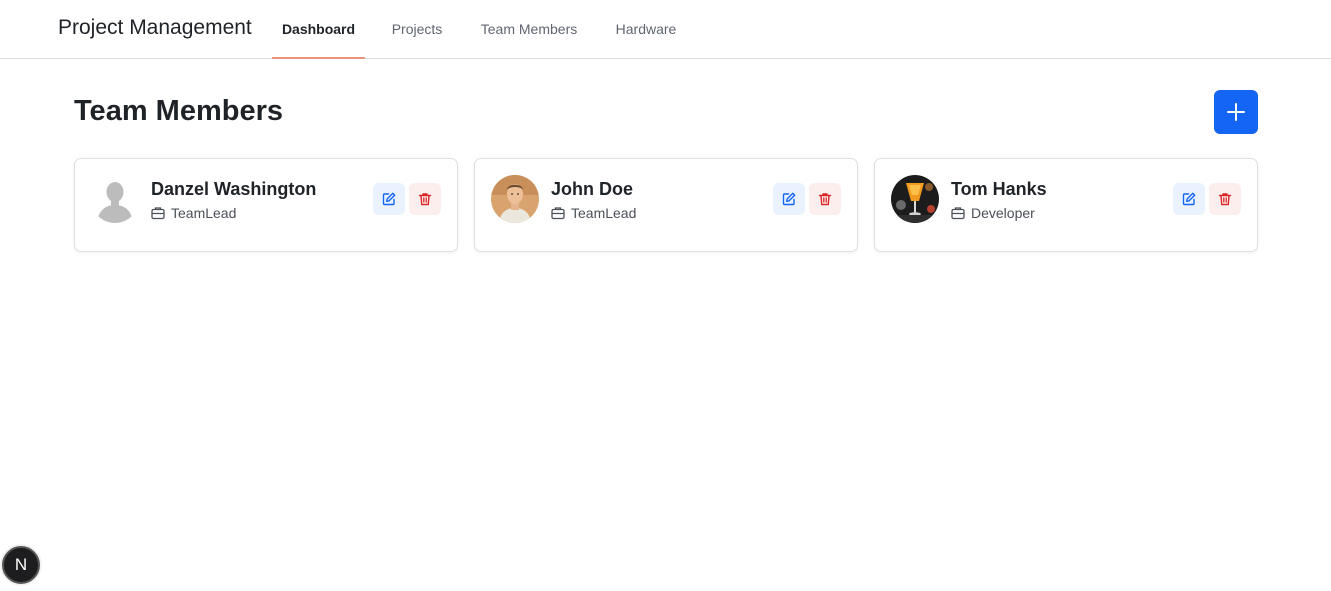 The image size is (1331, 591). Describe the element at coordinates (592, 189) in the screenshot. I see `member-name: John Doe` at that location.